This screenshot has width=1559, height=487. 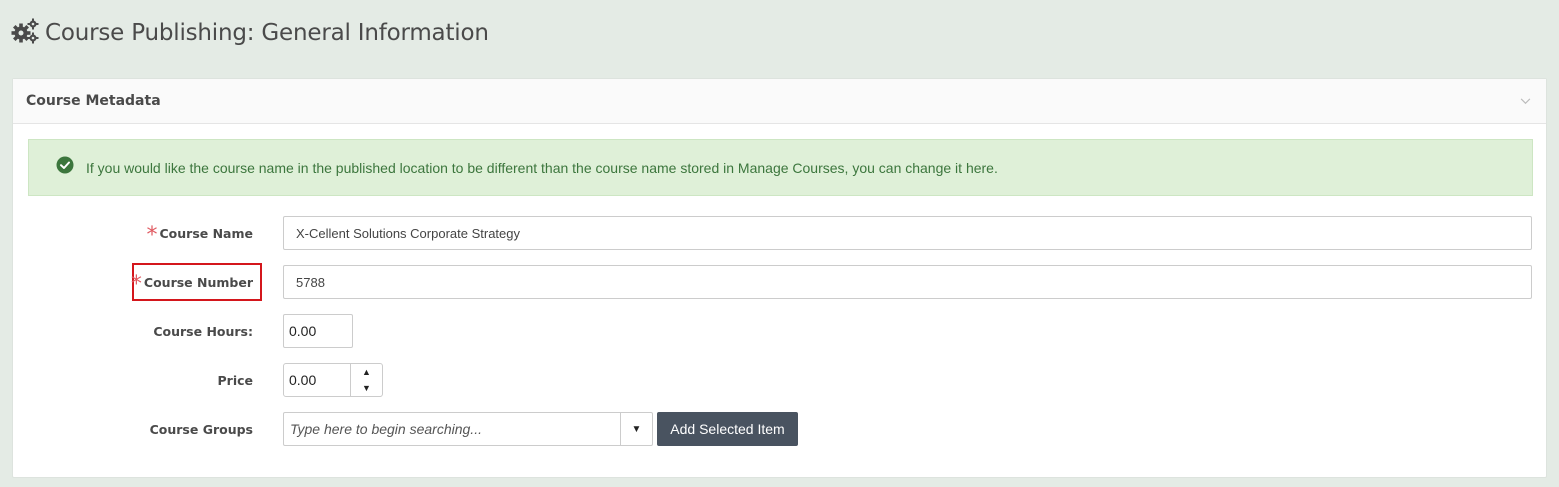 What do you see at coordinates (65, 167) in the screenshot?
I see `check-circle-icon` at bounding box center [65, 167].